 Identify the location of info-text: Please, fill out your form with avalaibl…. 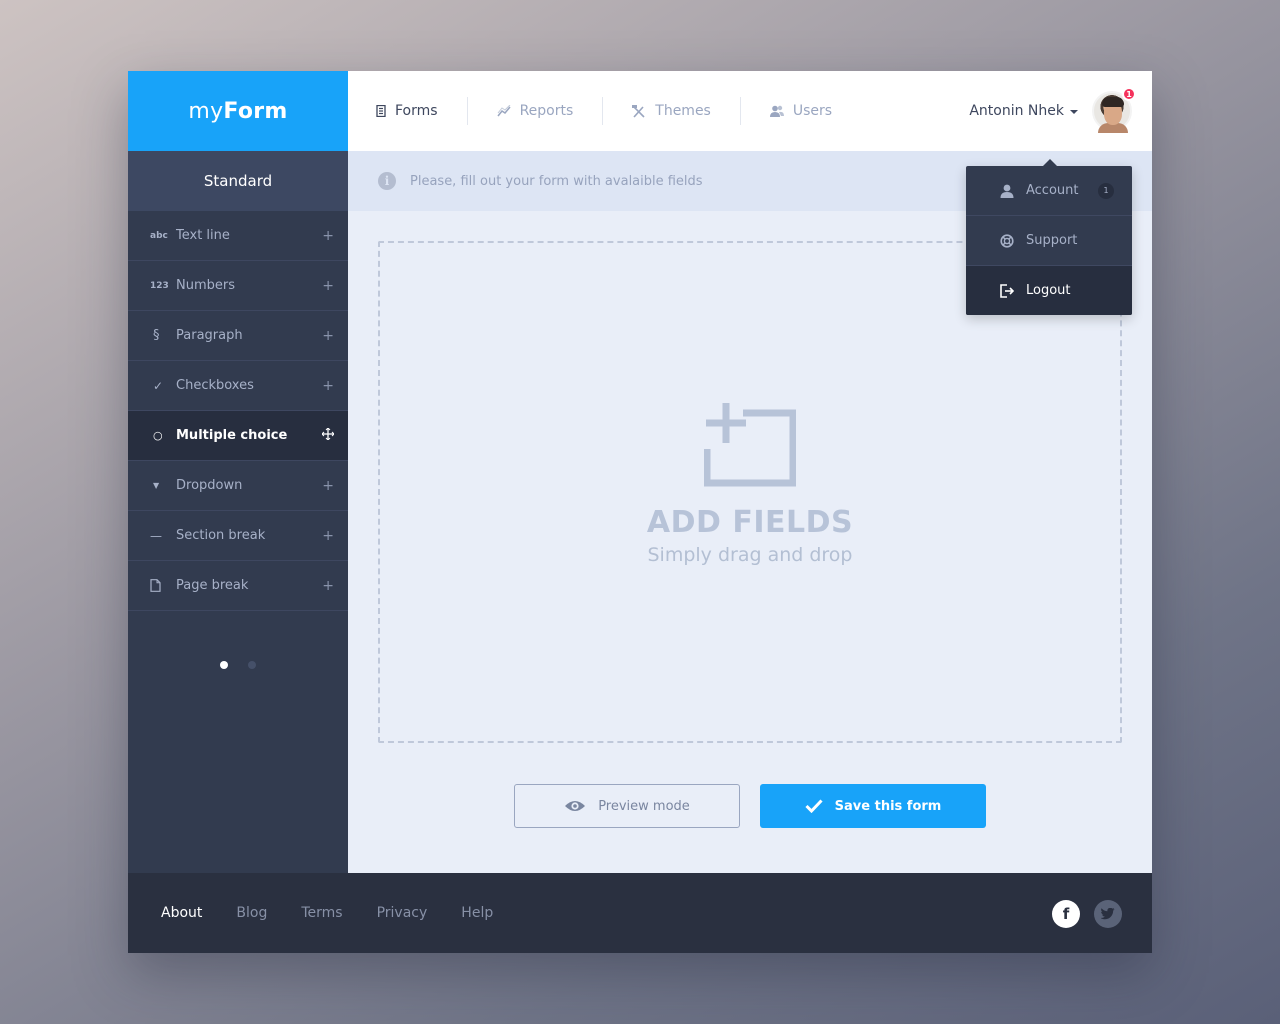
(556, 181).